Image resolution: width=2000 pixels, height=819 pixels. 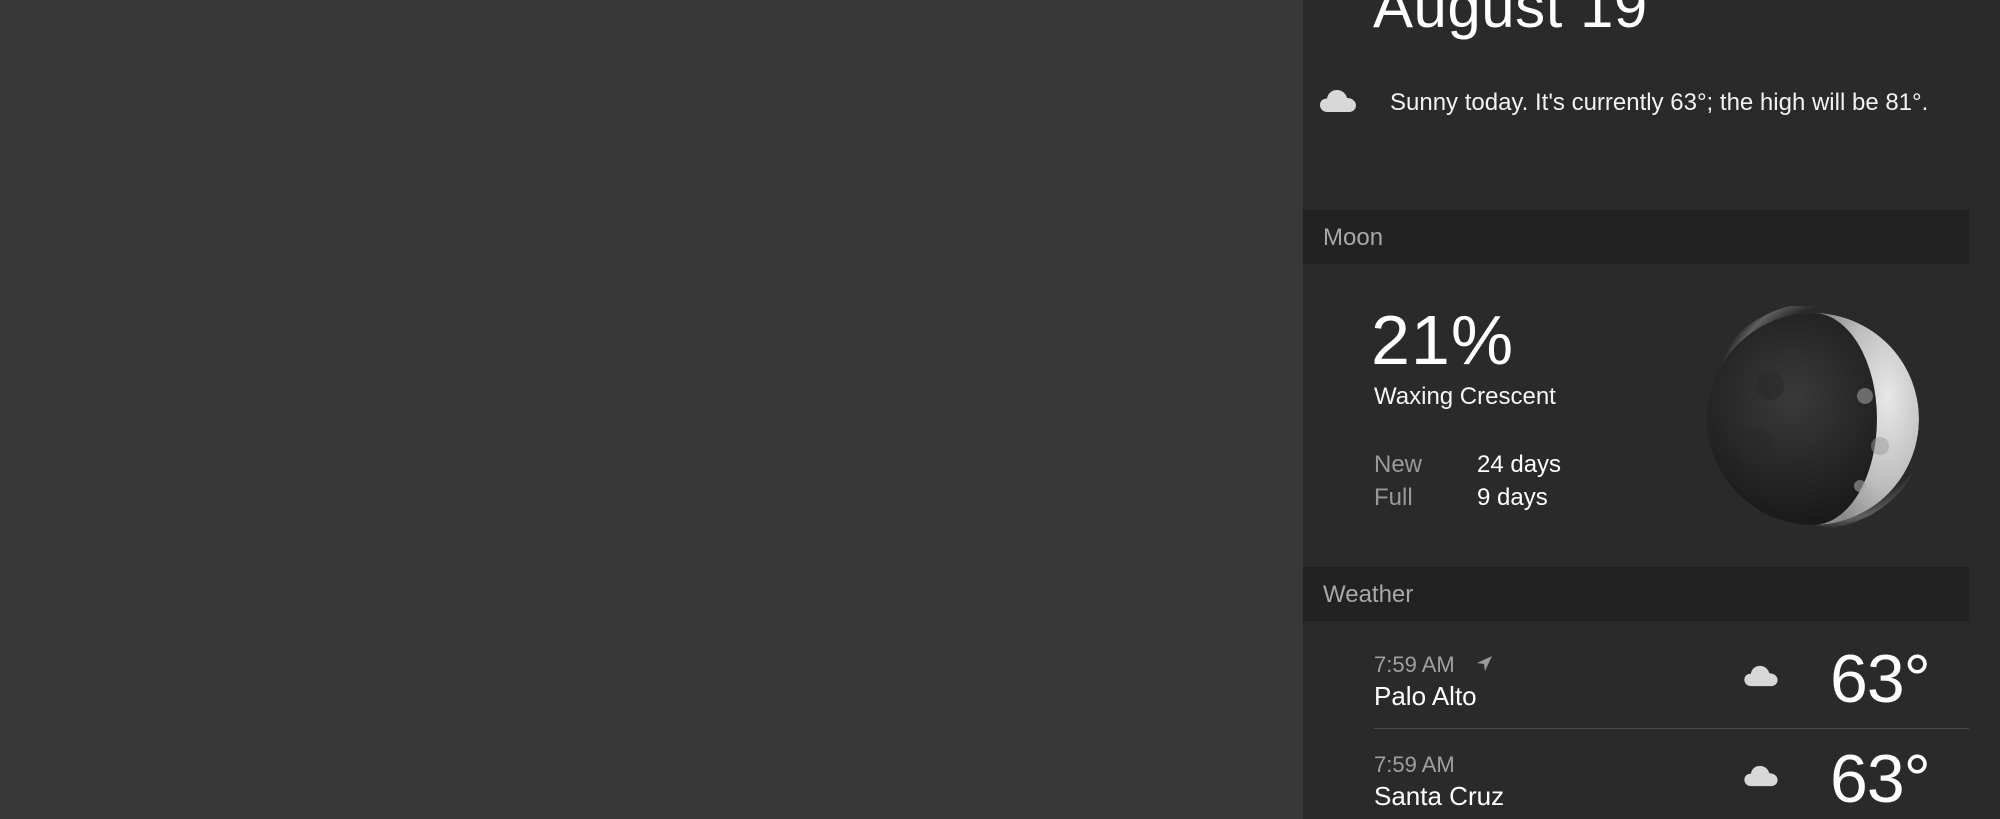 I want to click on moon-header-label: Moon, so click(x=1353, y=237).